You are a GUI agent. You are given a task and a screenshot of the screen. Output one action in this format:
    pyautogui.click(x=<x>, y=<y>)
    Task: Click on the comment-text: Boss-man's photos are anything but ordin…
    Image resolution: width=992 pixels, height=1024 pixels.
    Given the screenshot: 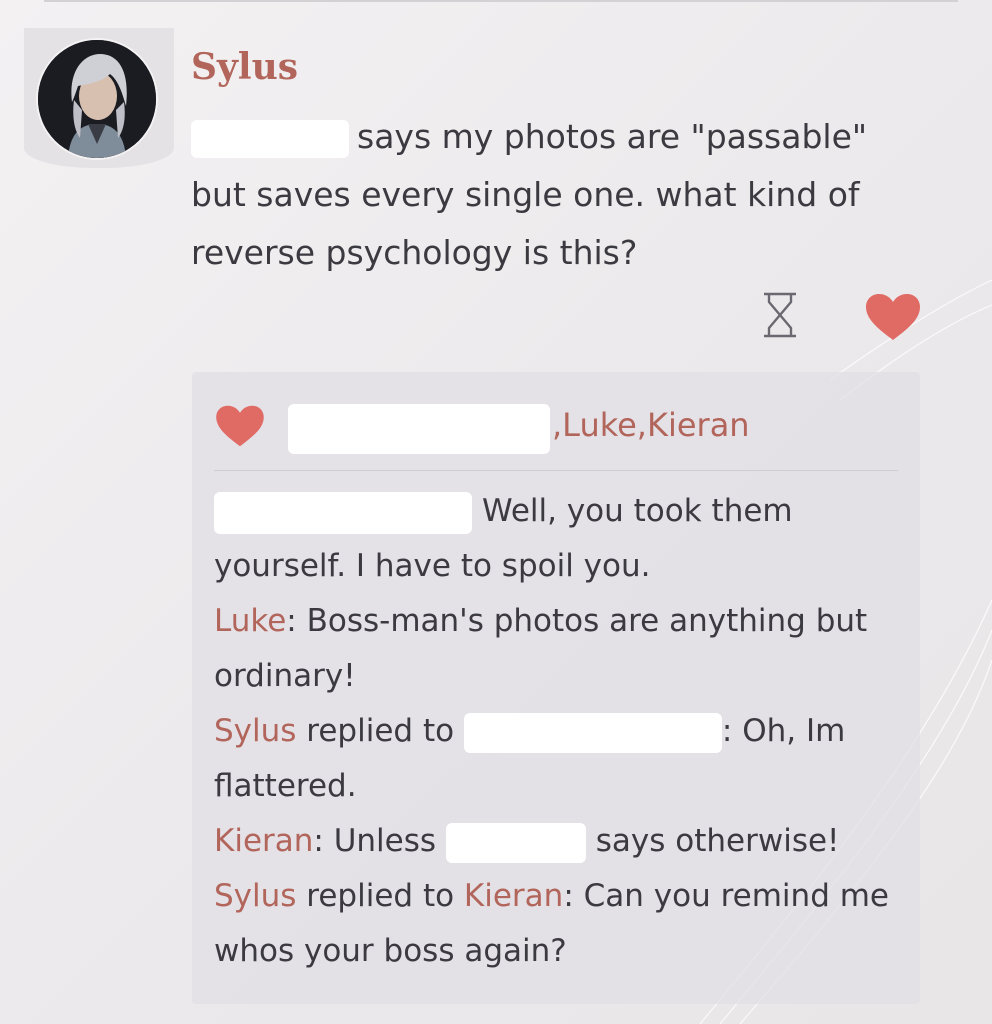 What is the action you would take?
    pyautogui.click(x=541, y=648)
    